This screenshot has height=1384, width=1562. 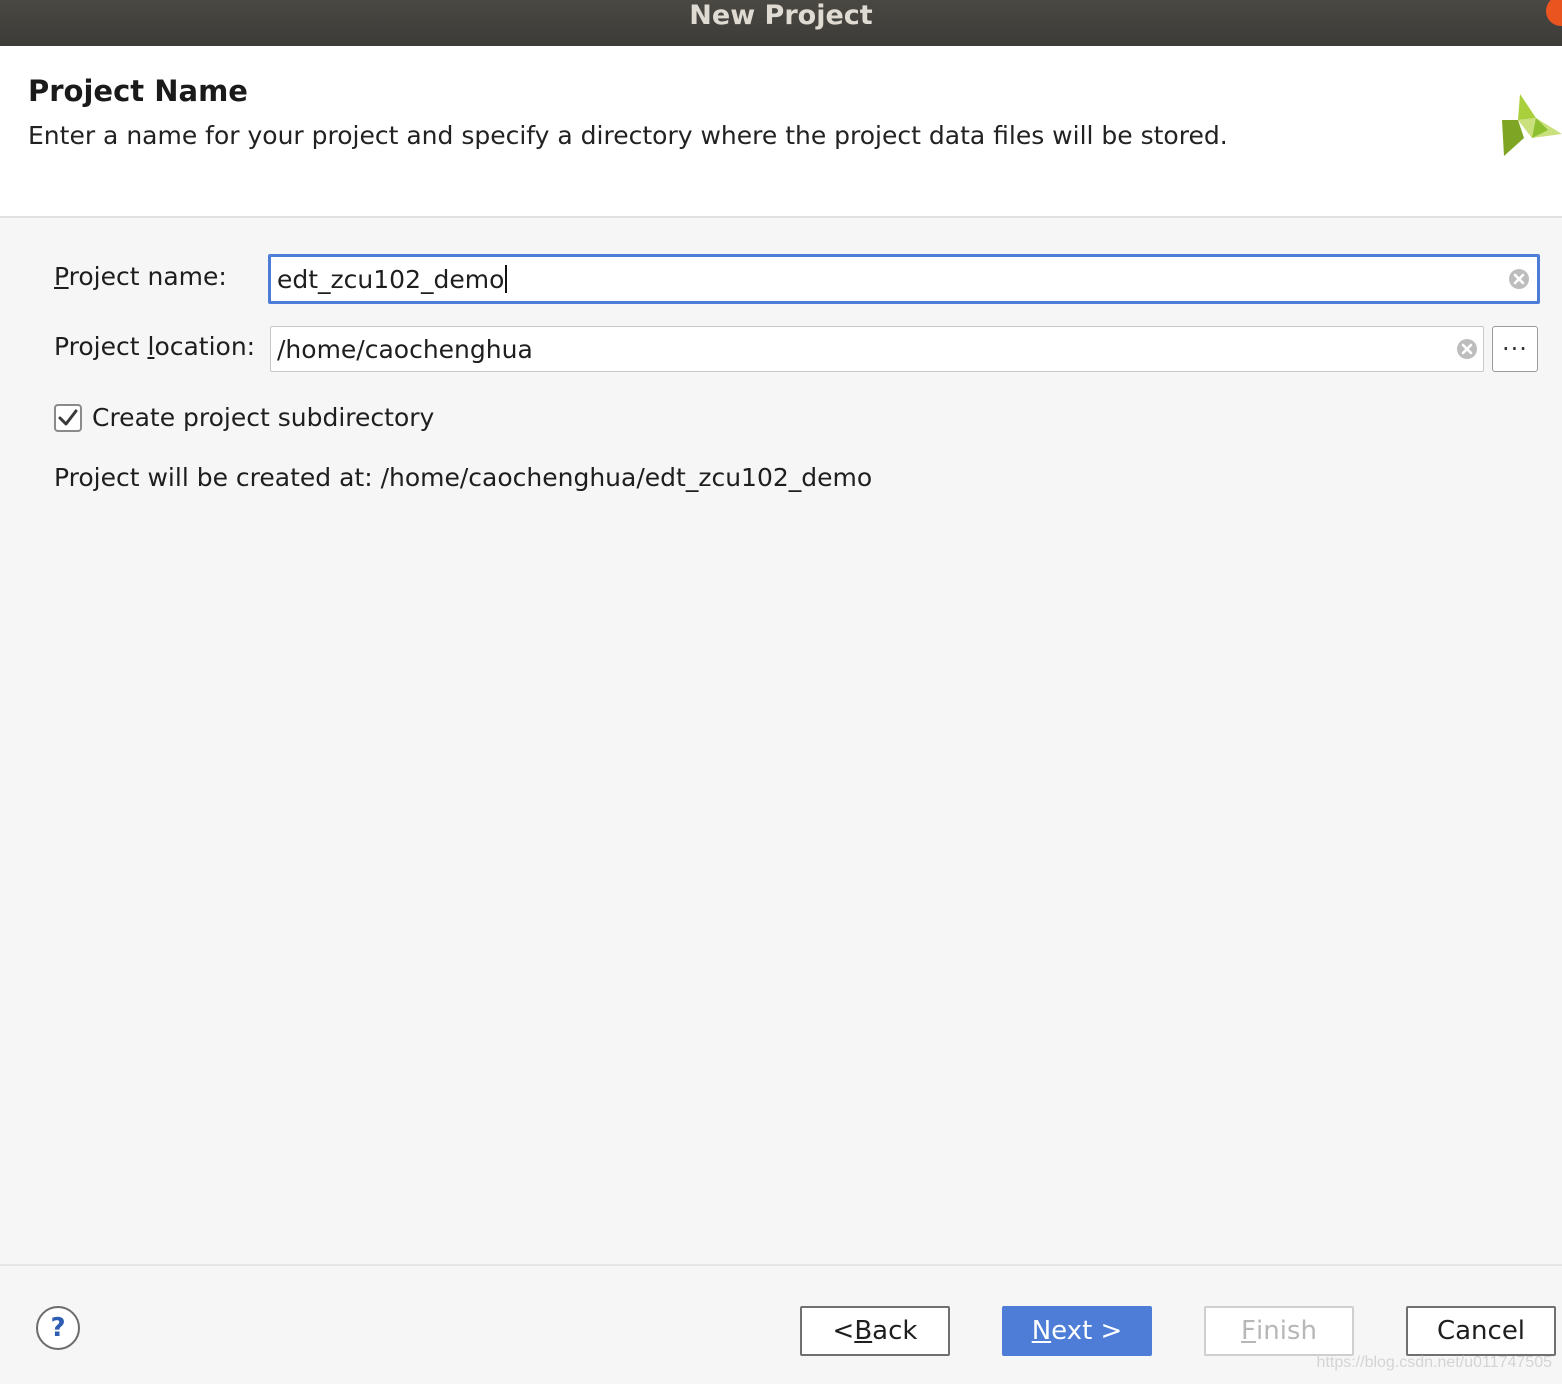 I want to click on create-subdirectory-label: Create project subdirectory, so click(x=263, y=417).